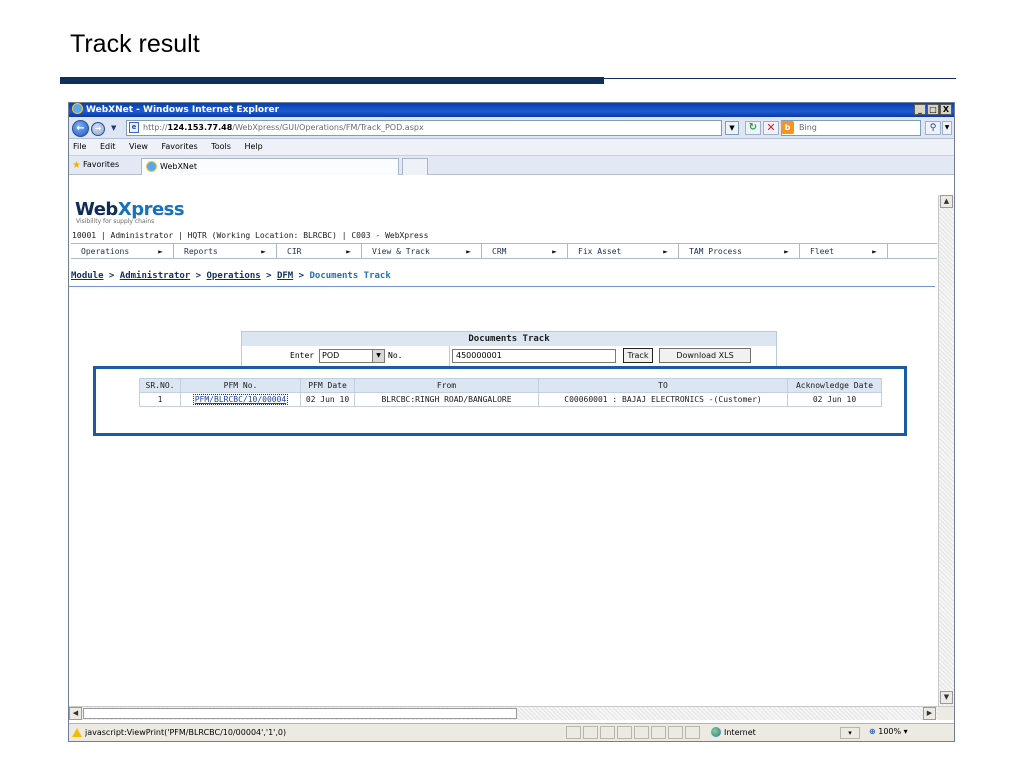 Image resolution: width=1024 pixels, height=768 pixels. What do you see at coordinates (300, 713) in the screenshot?
I see `scroll-thumb` at bounding box center [300, 713].